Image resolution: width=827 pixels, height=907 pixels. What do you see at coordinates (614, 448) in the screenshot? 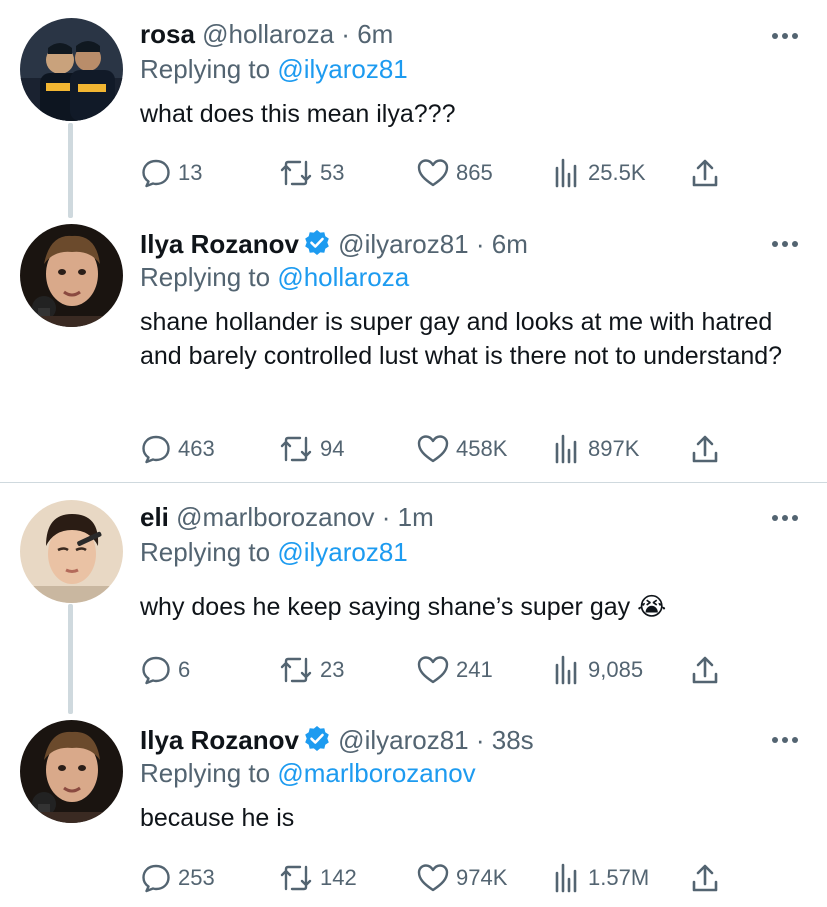
I see `views-count: 897K` at bounding box center [614, 448].